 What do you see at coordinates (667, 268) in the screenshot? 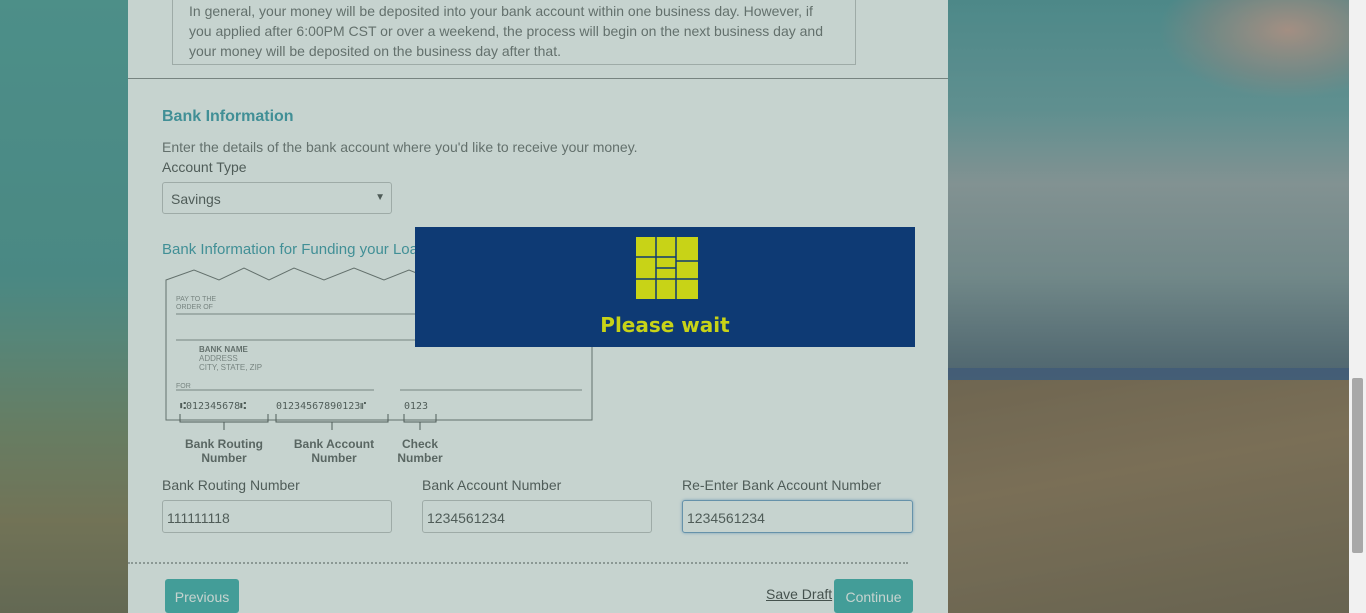
I see `loading-logo-icon` at bounding box center [667, 268].